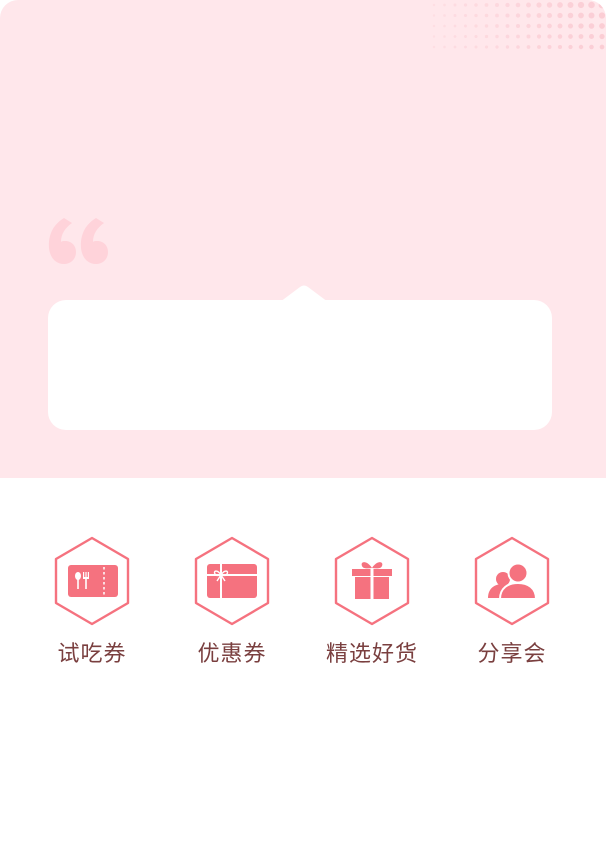 This screenshot has height=866, width=606. I want to click on menu-item-label: 精选好货, so click(371, 654).